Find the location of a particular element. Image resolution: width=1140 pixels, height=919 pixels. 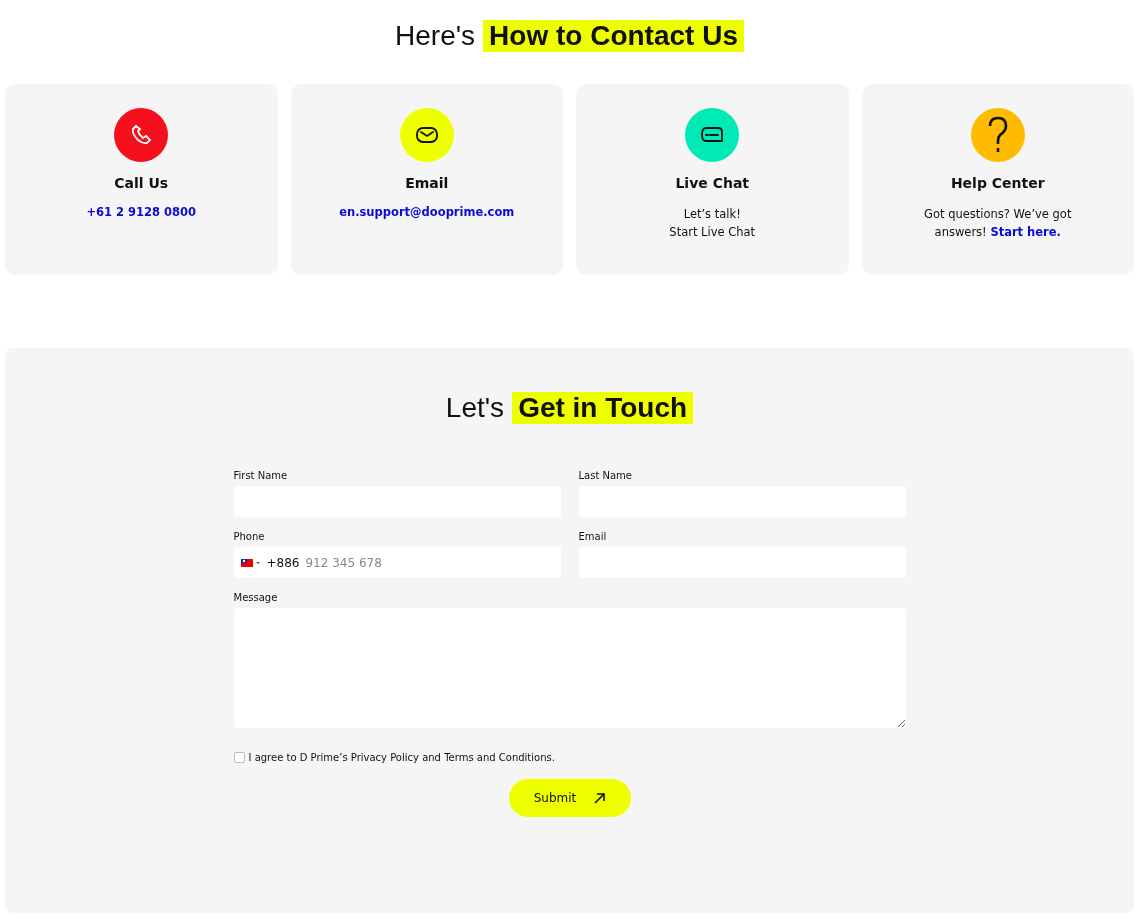

envelope-icon is located at coordinates (426, 135).